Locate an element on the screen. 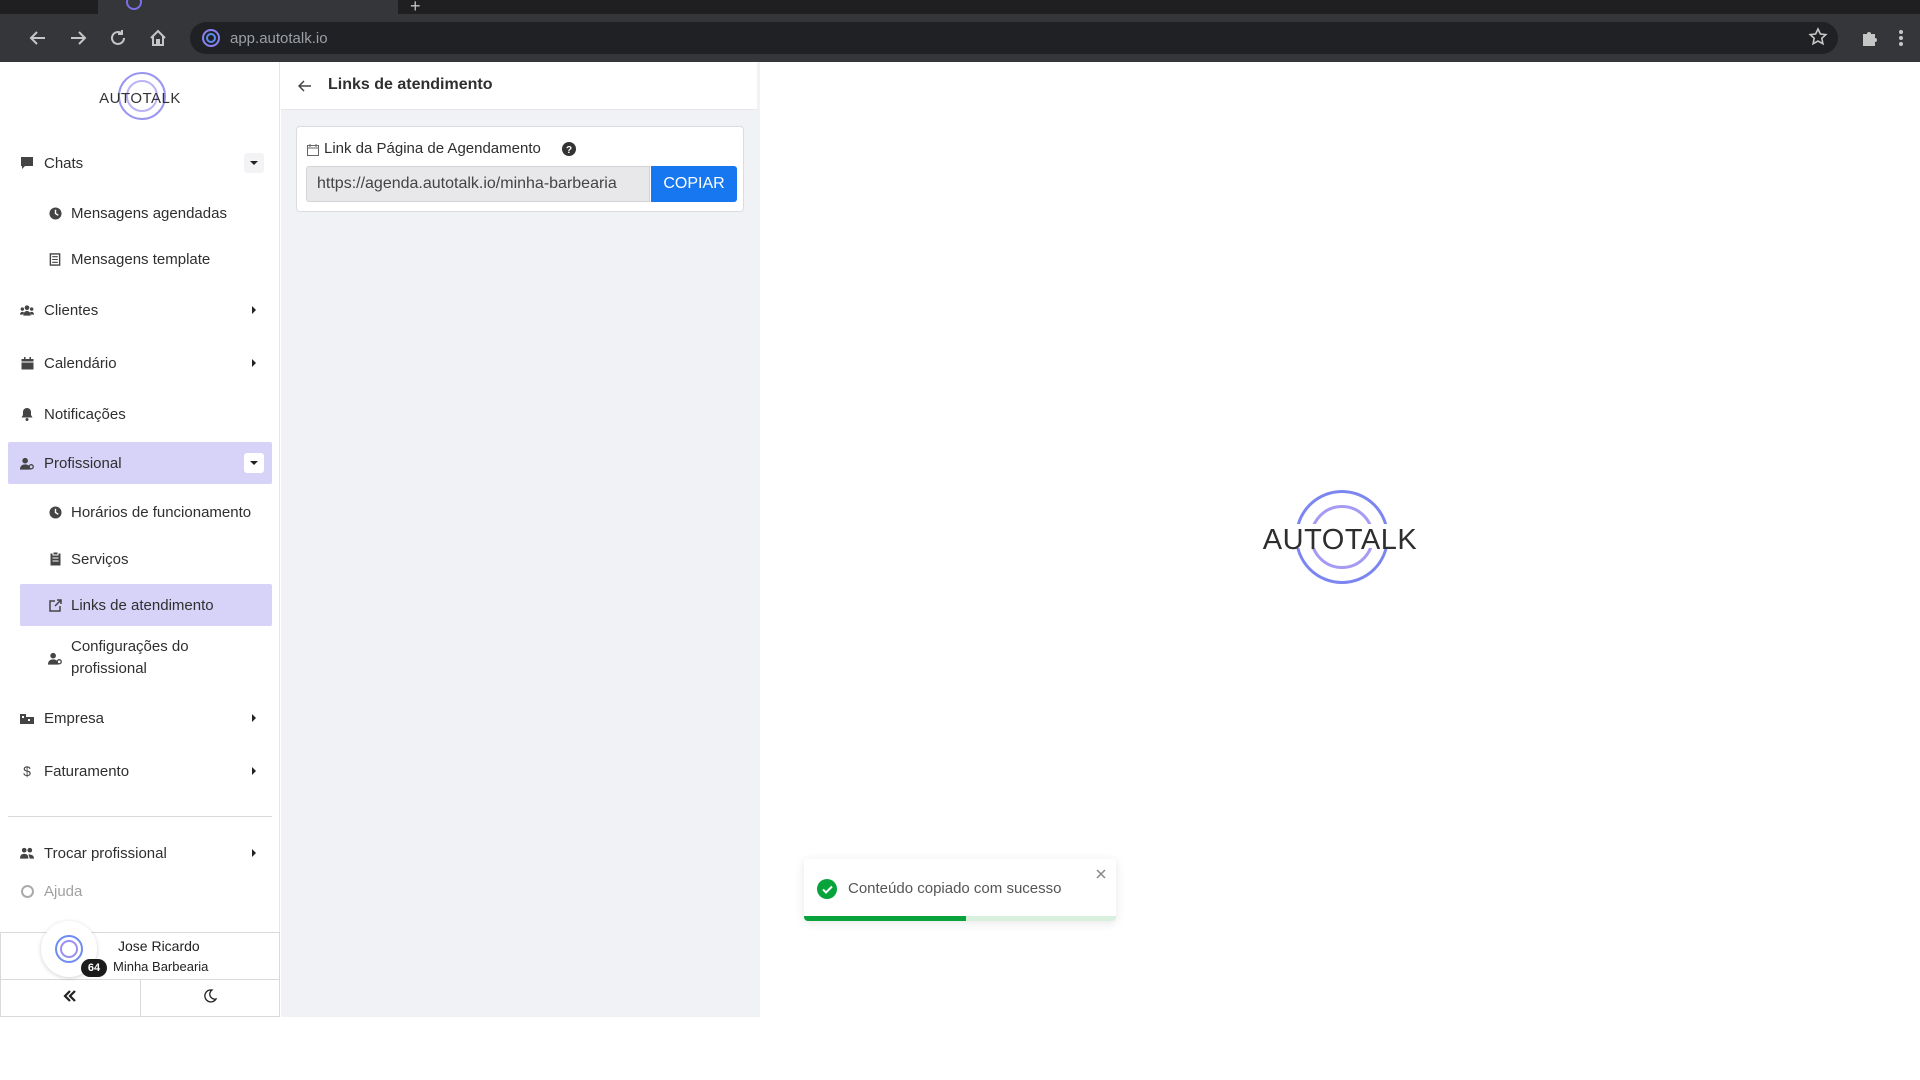  user-company: Minha Barbearia is located at coordinates (161, 966).